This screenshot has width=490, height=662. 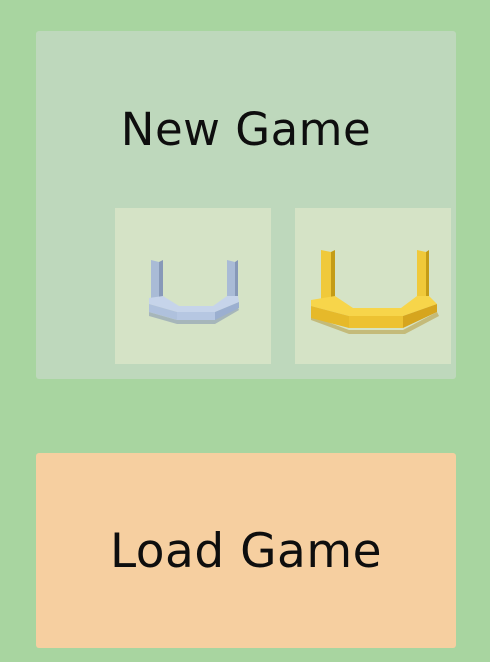 What do you see at coordinates (375, 292) in the screenshot?
I see `yellow-basket-icon` at bounding box center [375, 292].